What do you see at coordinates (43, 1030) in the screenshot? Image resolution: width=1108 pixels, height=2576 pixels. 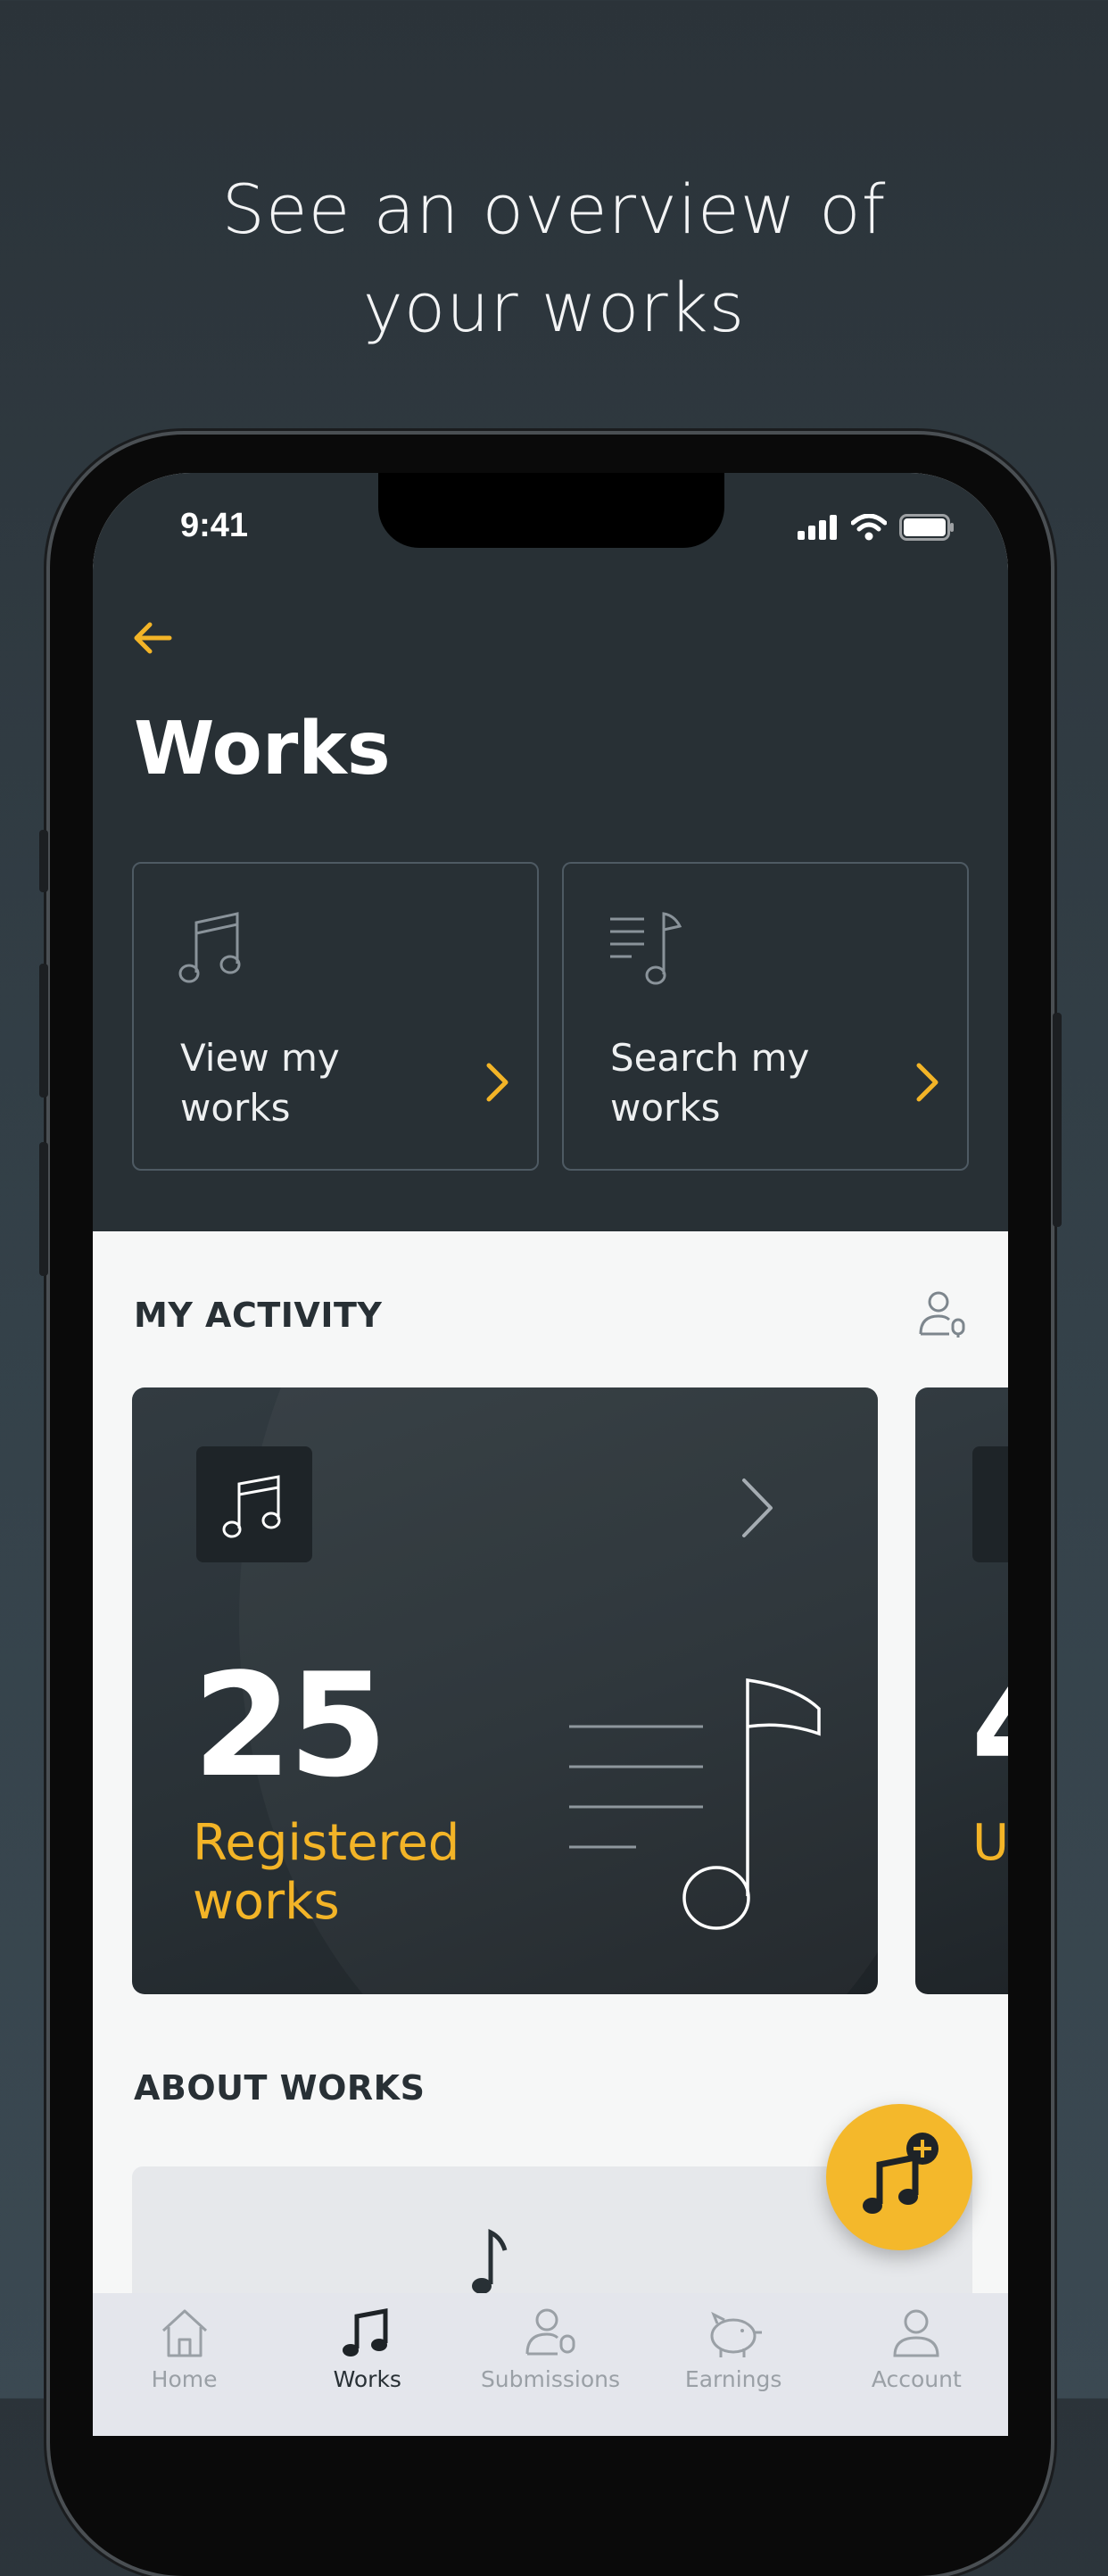 I see `side-button-volume-up` at bounding box center [43, 1030].